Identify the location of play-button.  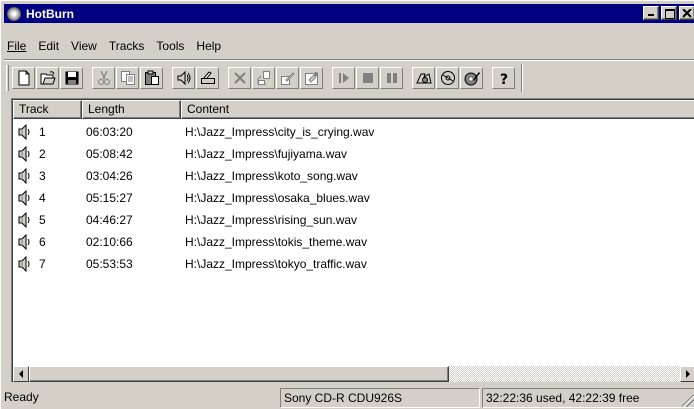
(343, 78).